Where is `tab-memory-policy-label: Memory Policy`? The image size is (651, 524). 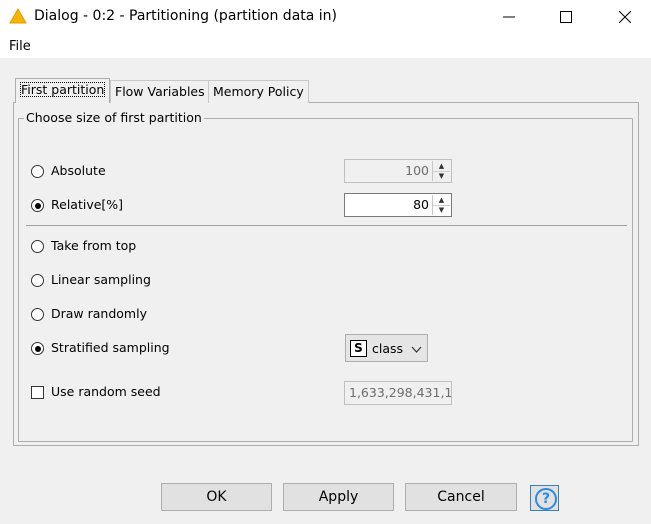 tab-memory-policy-label: Memory Policy is located at coordinates (258, 91).